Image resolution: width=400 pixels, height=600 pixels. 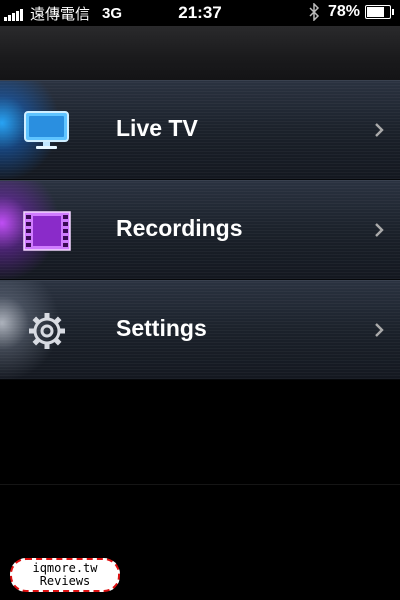 I want to click on film-icon, so click(x=47, y=231).